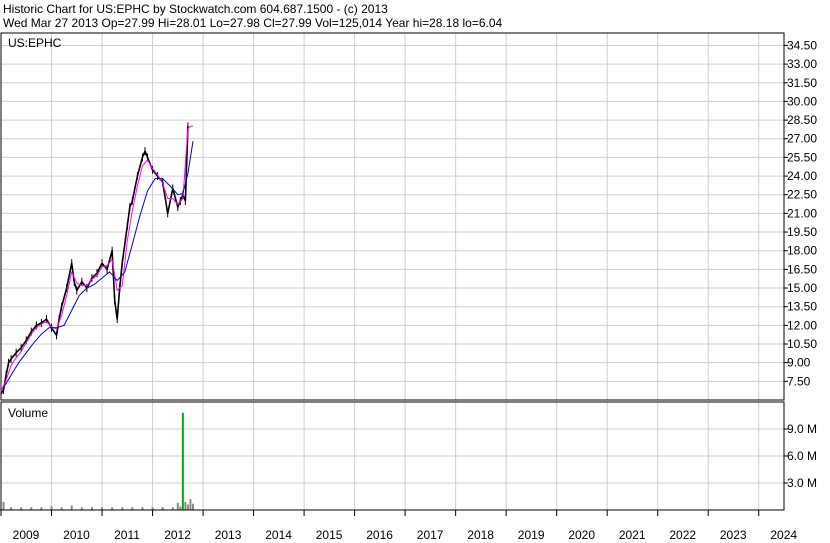  I want to click on y-tick-label: 3.0 M, so click(802, 483).